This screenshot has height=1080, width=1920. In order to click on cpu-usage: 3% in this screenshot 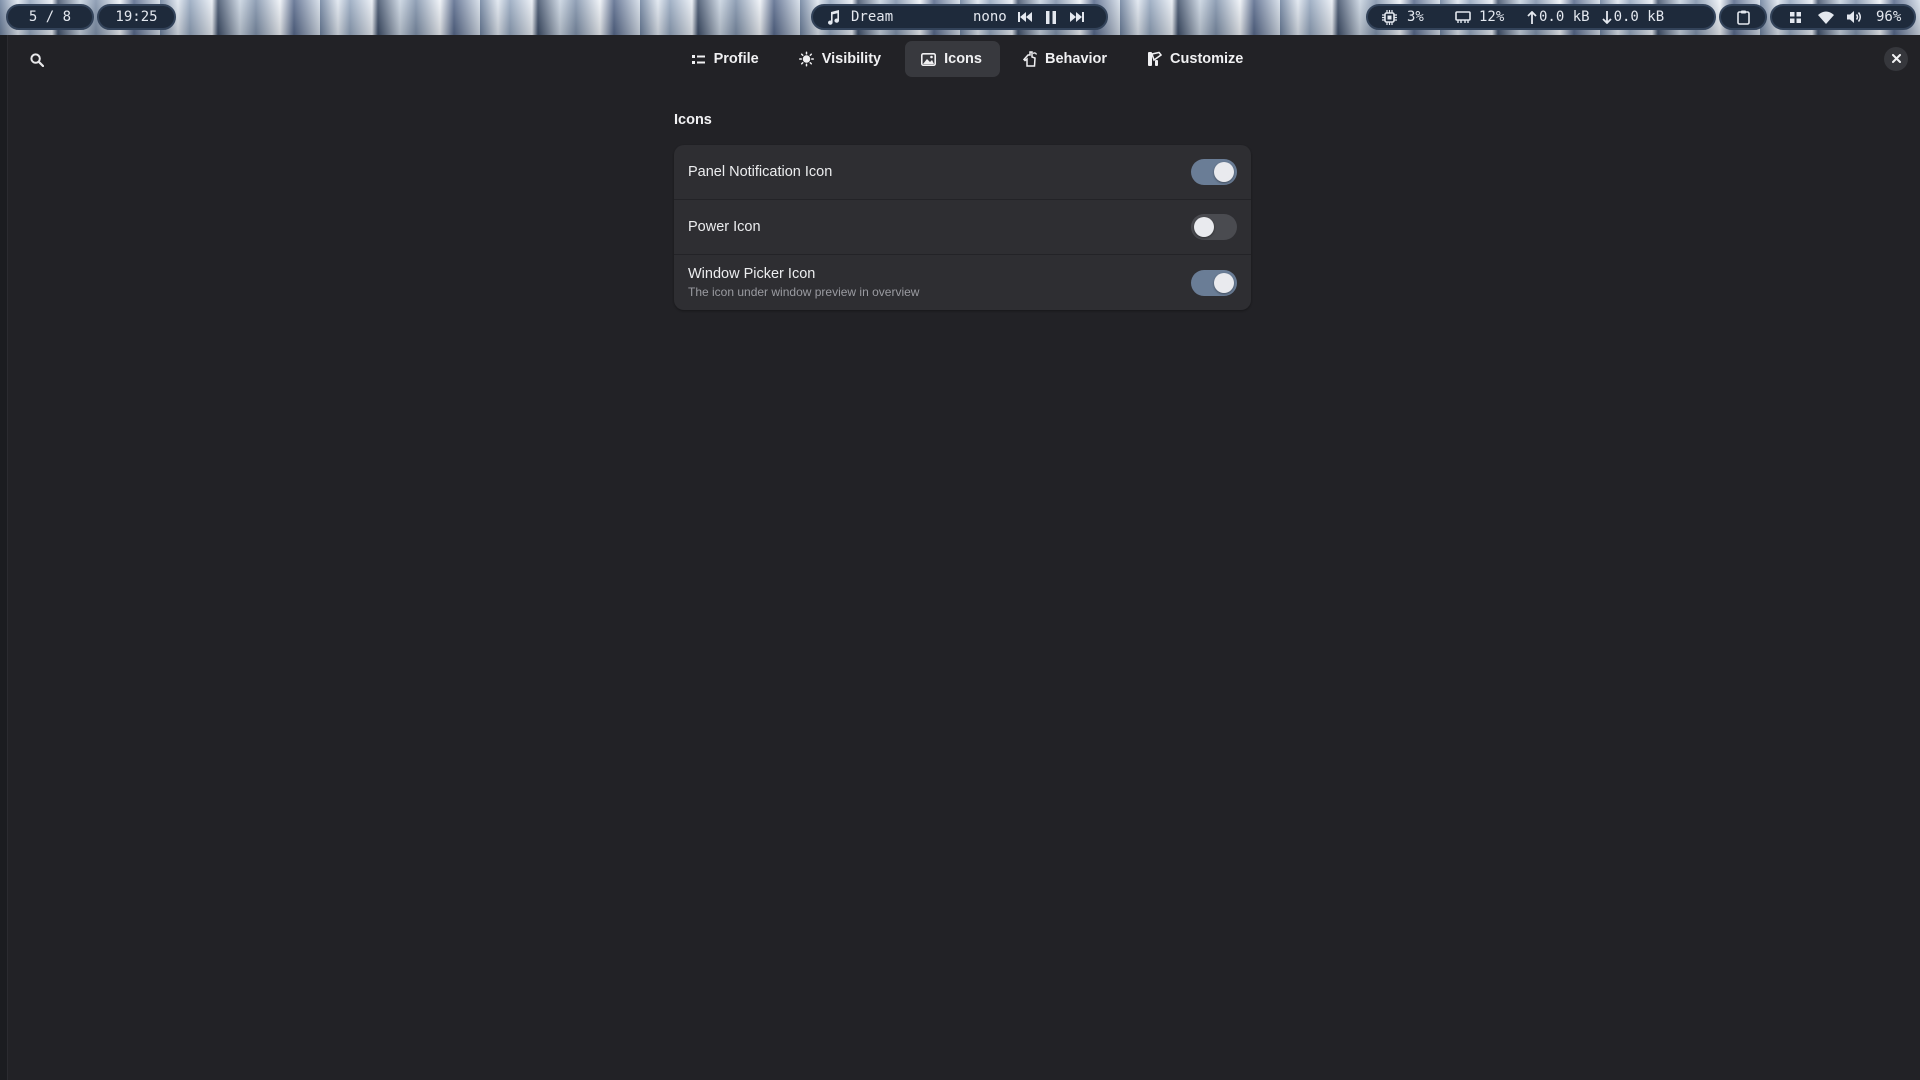, I will do `click(1415, 17)`.